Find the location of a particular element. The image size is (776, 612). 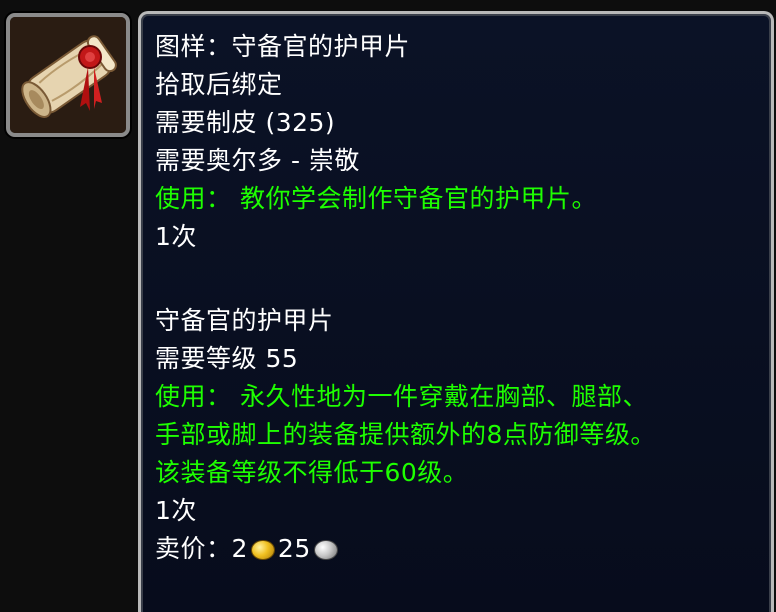

silver-coin-icon is located at coordinates (325, 550).